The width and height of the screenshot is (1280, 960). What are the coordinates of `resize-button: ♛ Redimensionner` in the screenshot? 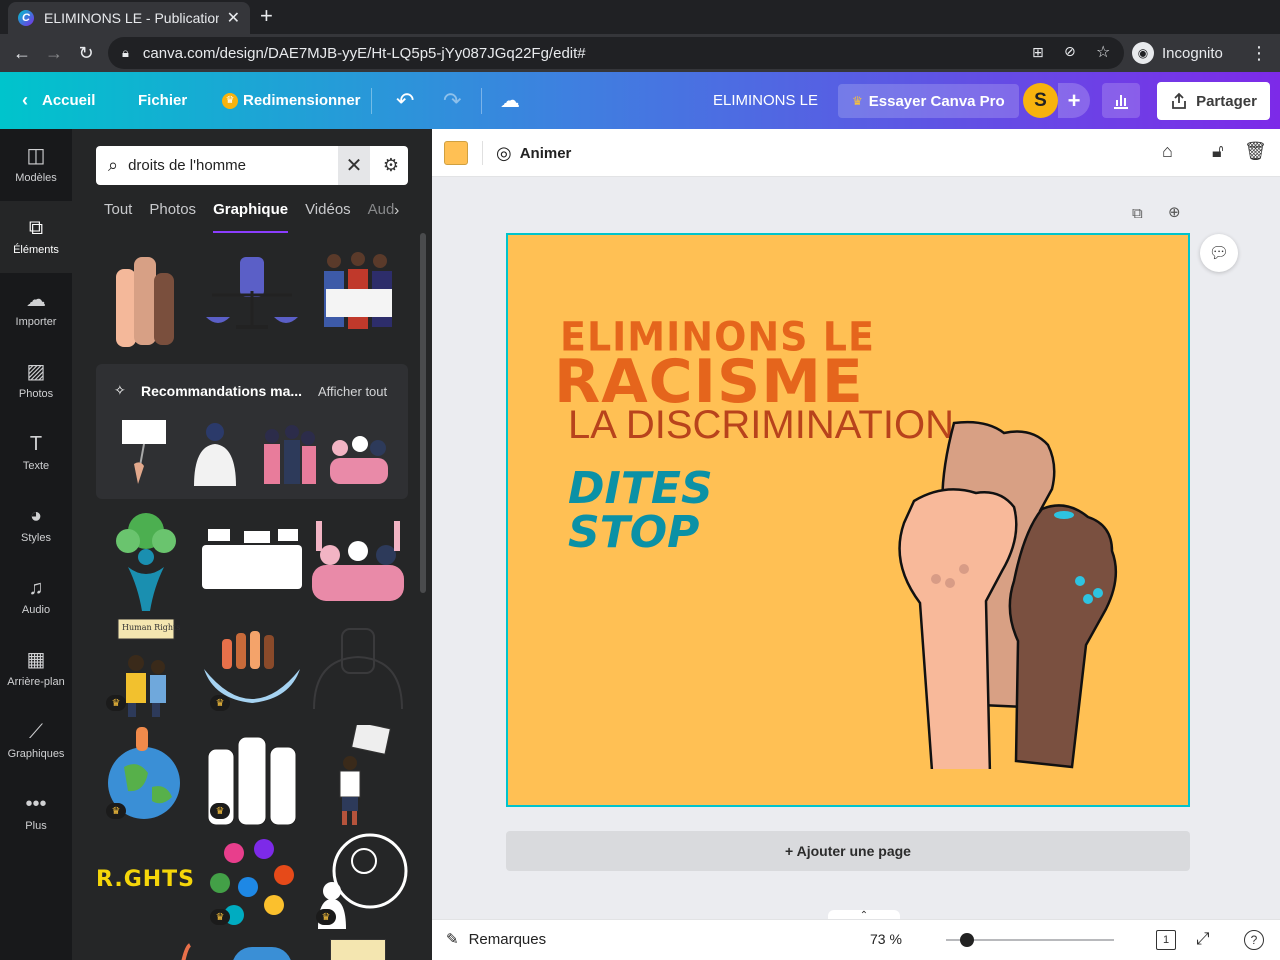 It's located at (291, 100).